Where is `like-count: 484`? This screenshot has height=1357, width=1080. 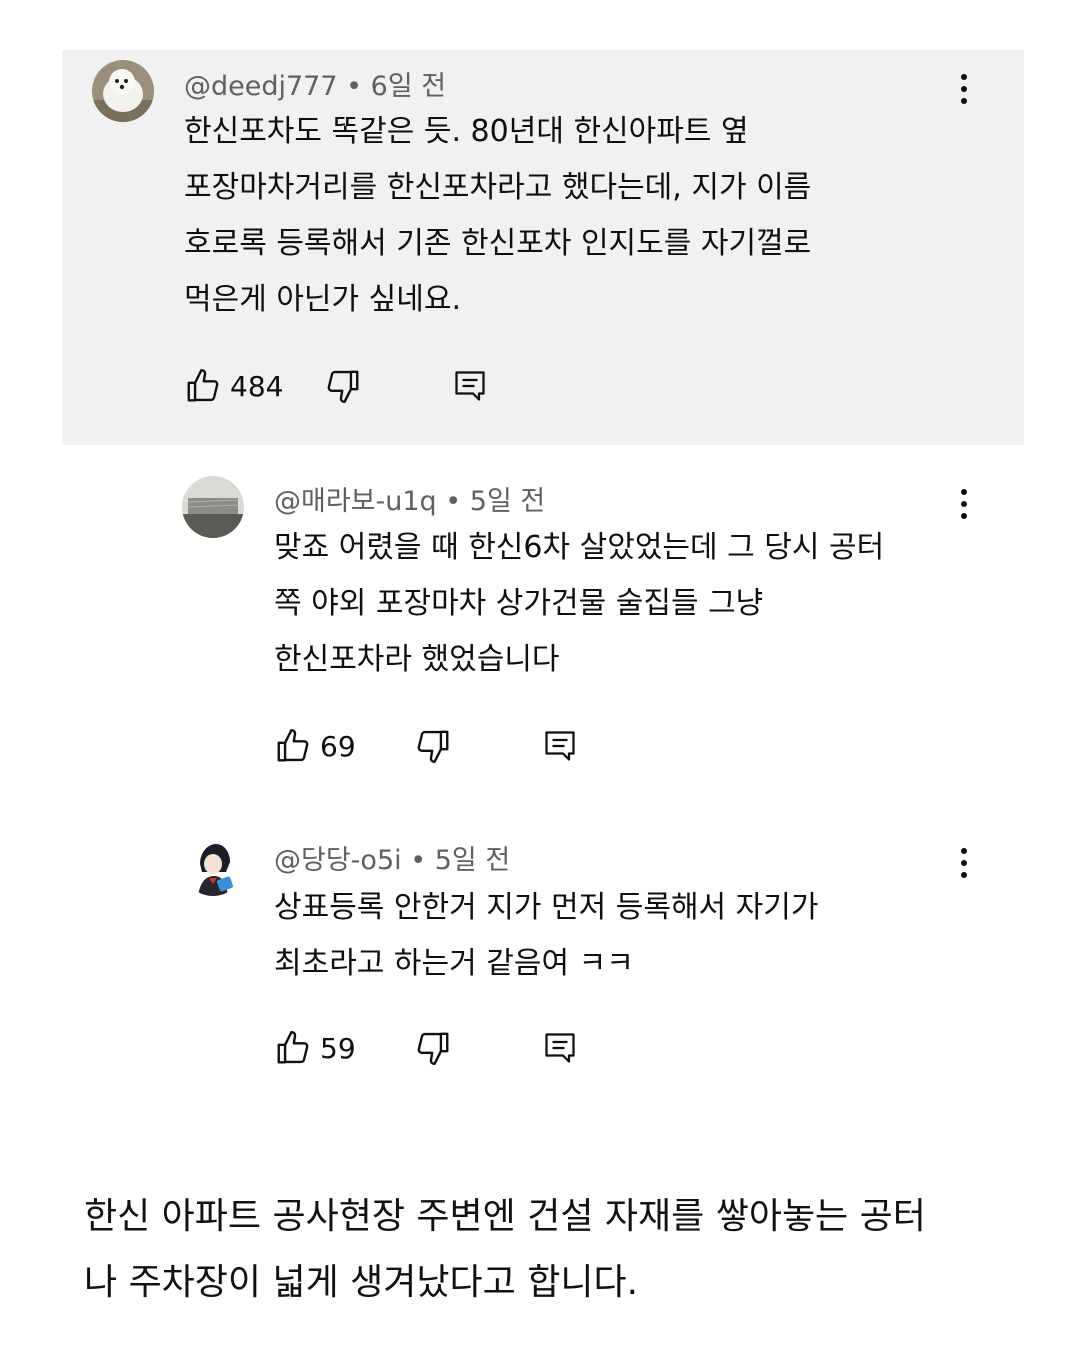
like-count: 484 is located at coordinates (257, 386).